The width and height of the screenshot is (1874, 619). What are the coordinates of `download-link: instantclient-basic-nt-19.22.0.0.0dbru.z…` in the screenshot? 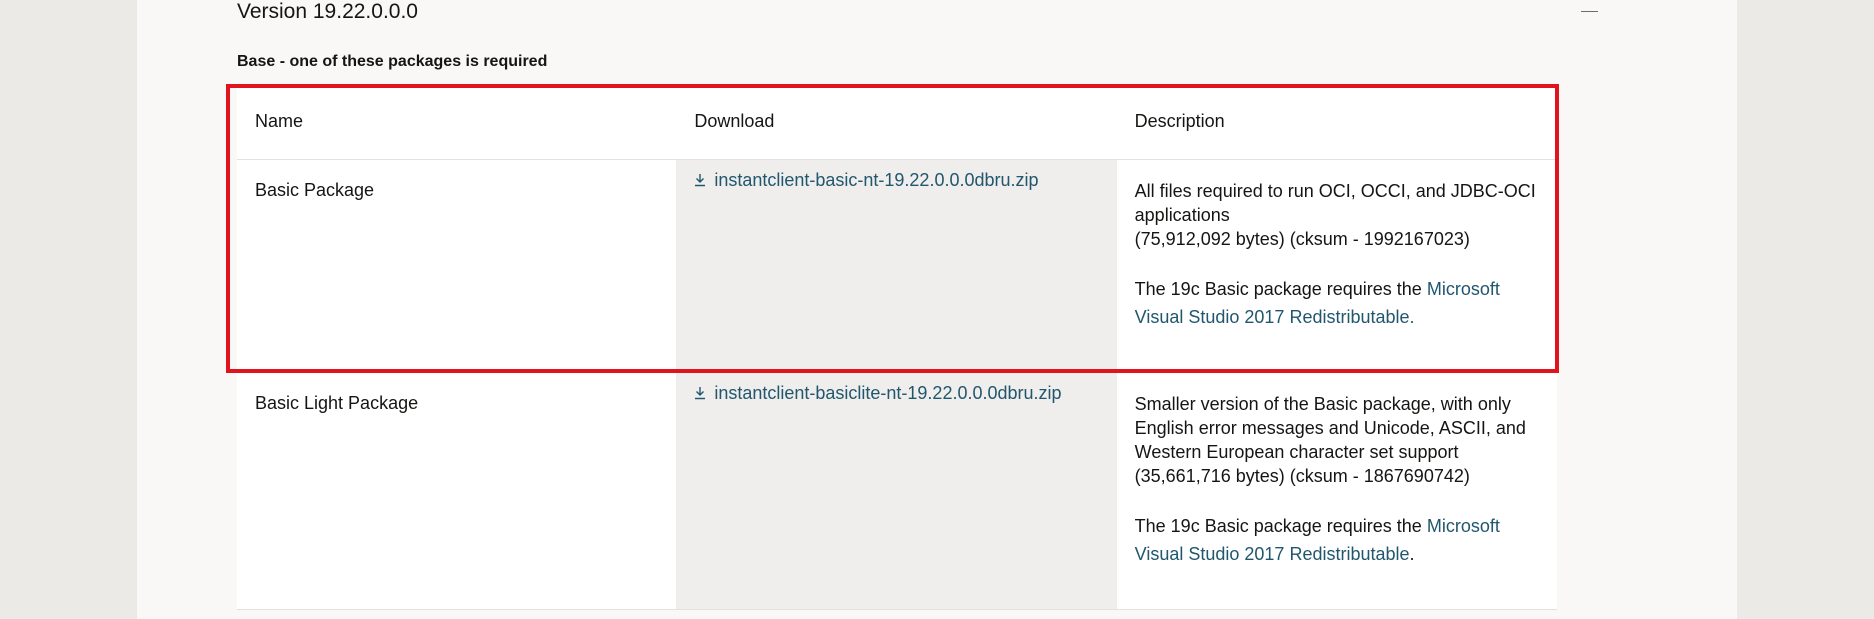 It's located at (866, 175).